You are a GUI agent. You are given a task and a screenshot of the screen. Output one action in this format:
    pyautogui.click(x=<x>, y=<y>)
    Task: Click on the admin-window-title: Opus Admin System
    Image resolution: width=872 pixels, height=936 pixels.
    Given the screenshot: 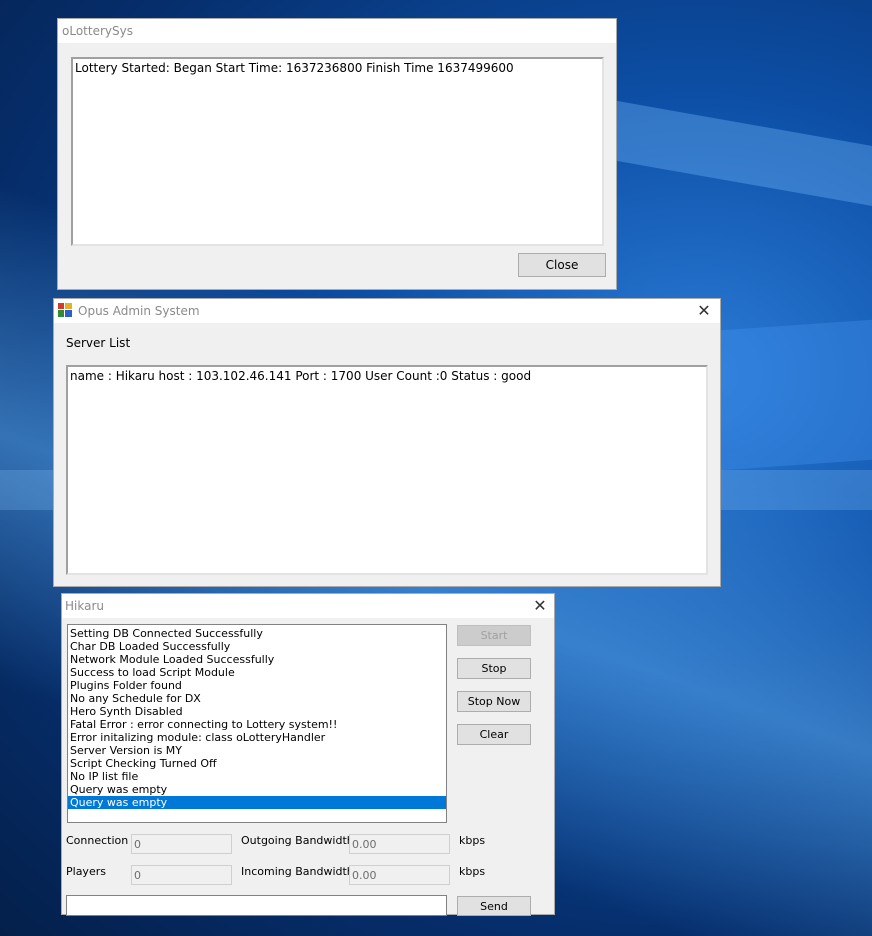 What is the action you would take?
    pyautogui.click(x=139, y=311)
    